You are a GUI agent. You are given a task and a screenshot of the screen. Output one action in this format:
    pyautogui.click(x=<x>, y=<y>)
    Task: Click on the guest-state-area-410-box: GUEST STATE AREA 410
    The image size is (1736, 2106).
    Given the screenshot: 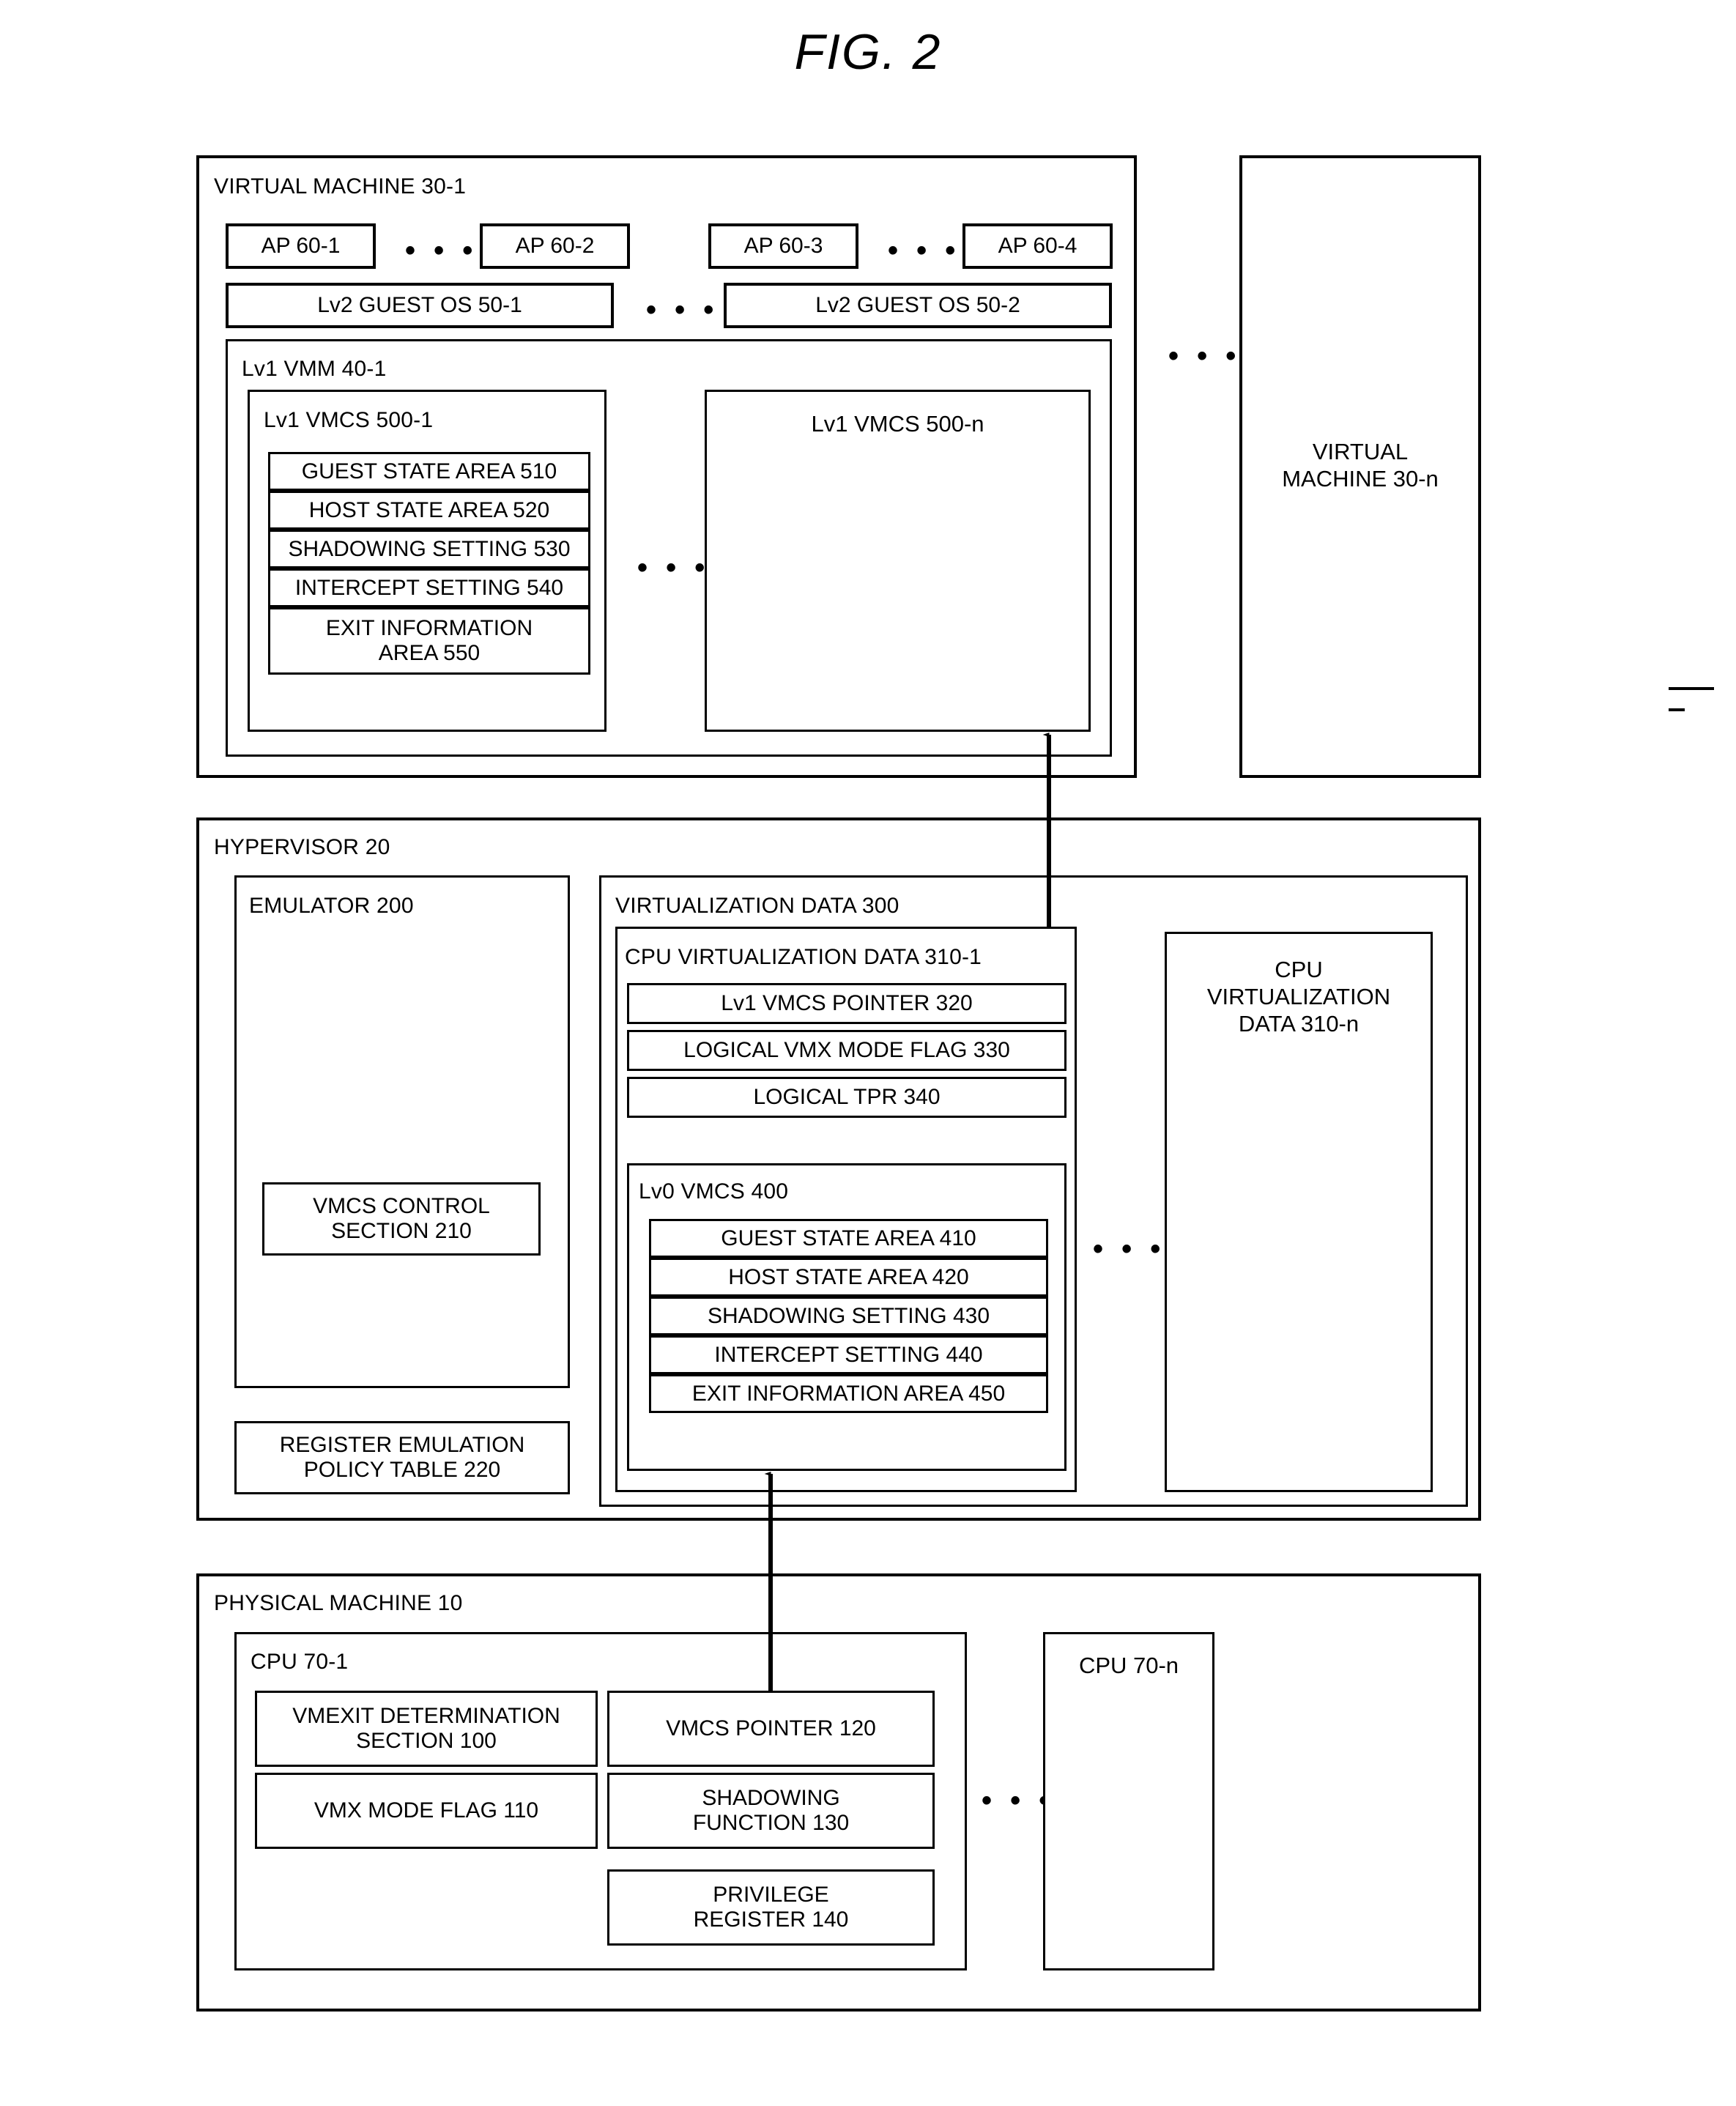 What is the action you would take?
    pyautogui.click(x=848, y=1239)
    